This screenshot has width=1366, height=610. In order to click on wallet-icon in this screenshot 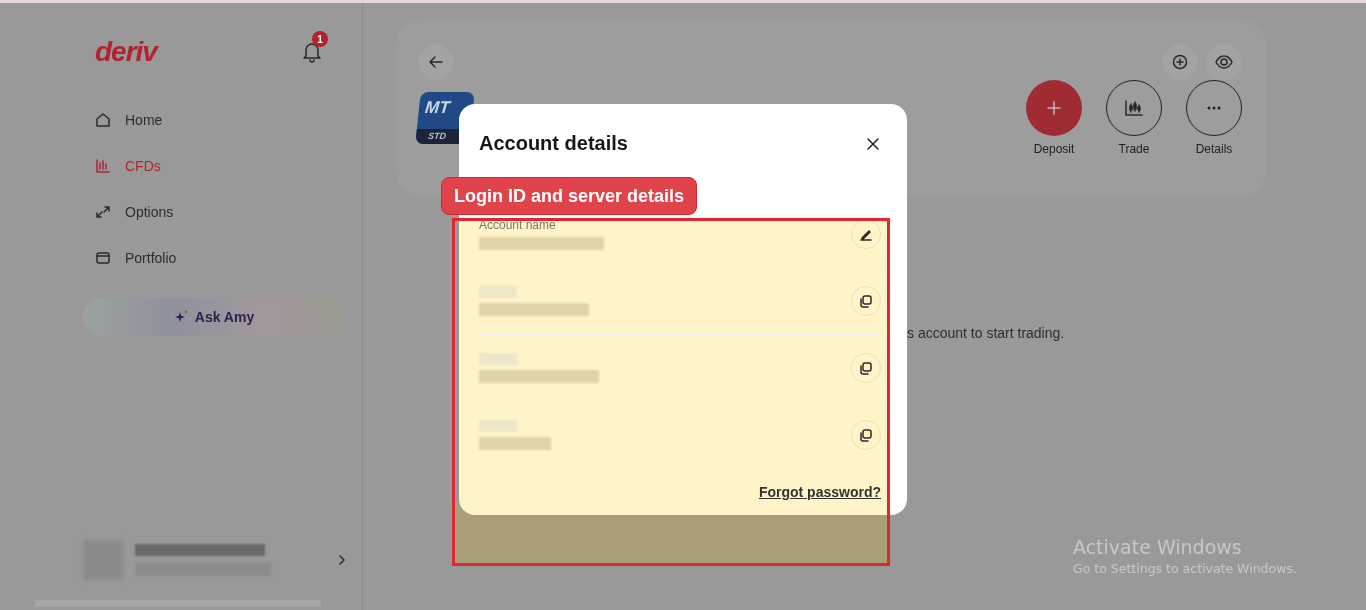, I will do `click(103, 258)`.